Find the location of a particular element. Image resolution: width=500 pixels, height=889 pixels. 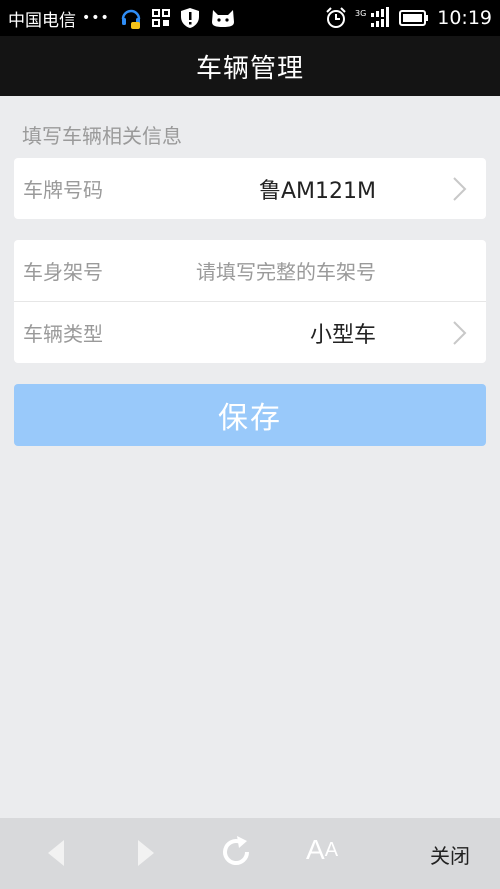

vehicle-info-card: 车身架号 请填写完整的车架号 车辆类型 小型车 is located at coordinates (250, 301).